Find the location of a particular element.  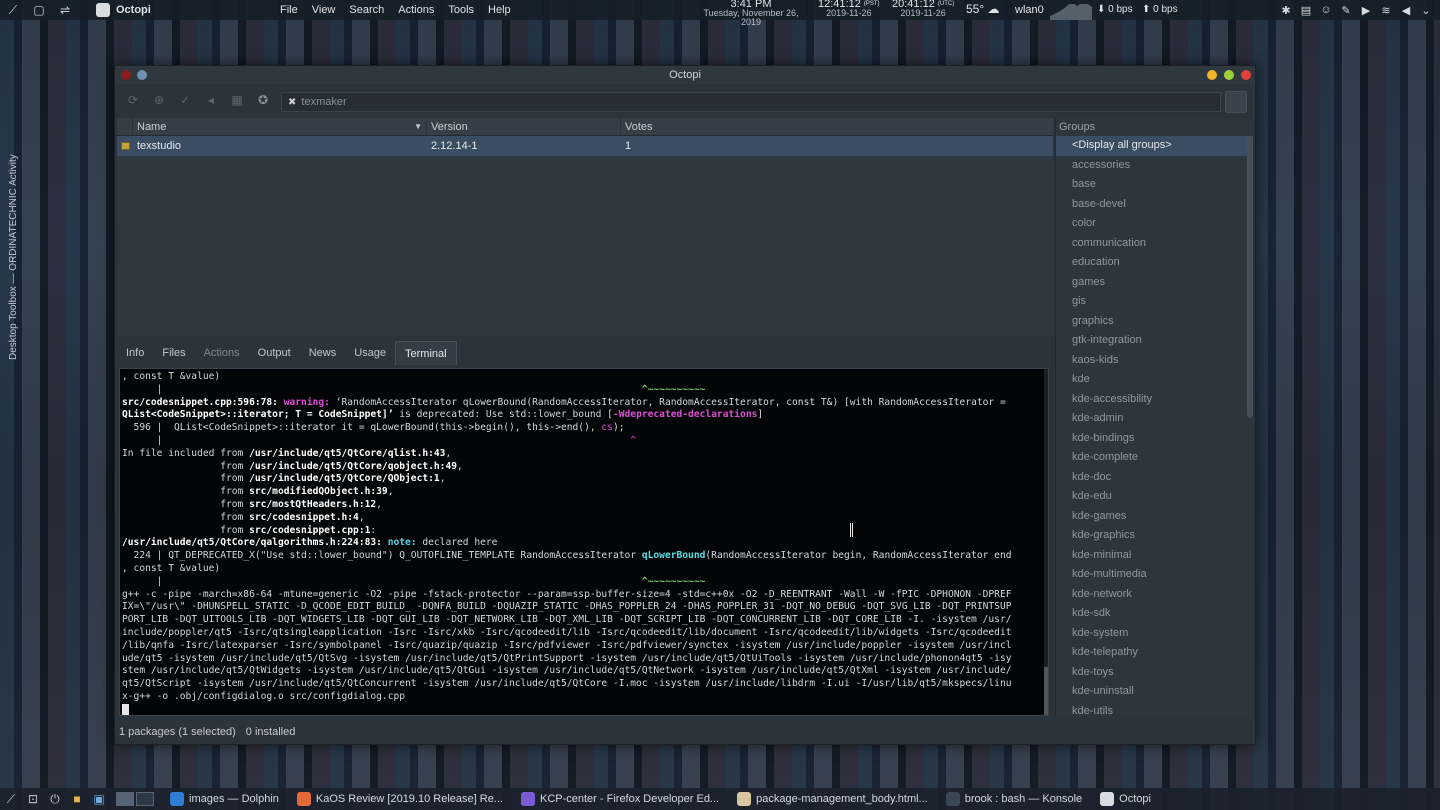

group-item: kde-accessibility is located at coordinates (1154, 400).